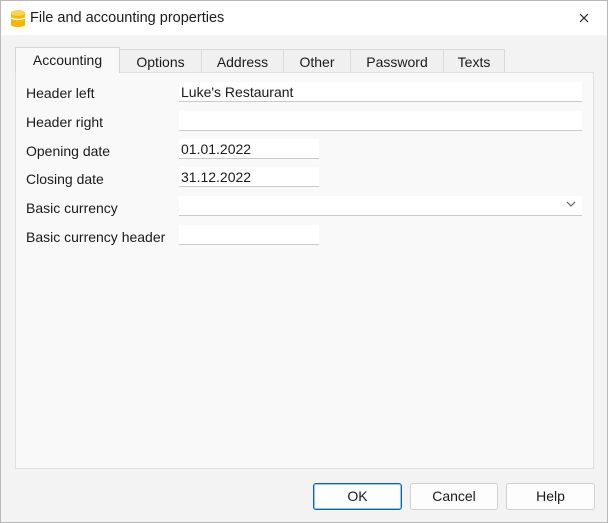  I want to click on header-right-label: Header right, so click(65, 122).